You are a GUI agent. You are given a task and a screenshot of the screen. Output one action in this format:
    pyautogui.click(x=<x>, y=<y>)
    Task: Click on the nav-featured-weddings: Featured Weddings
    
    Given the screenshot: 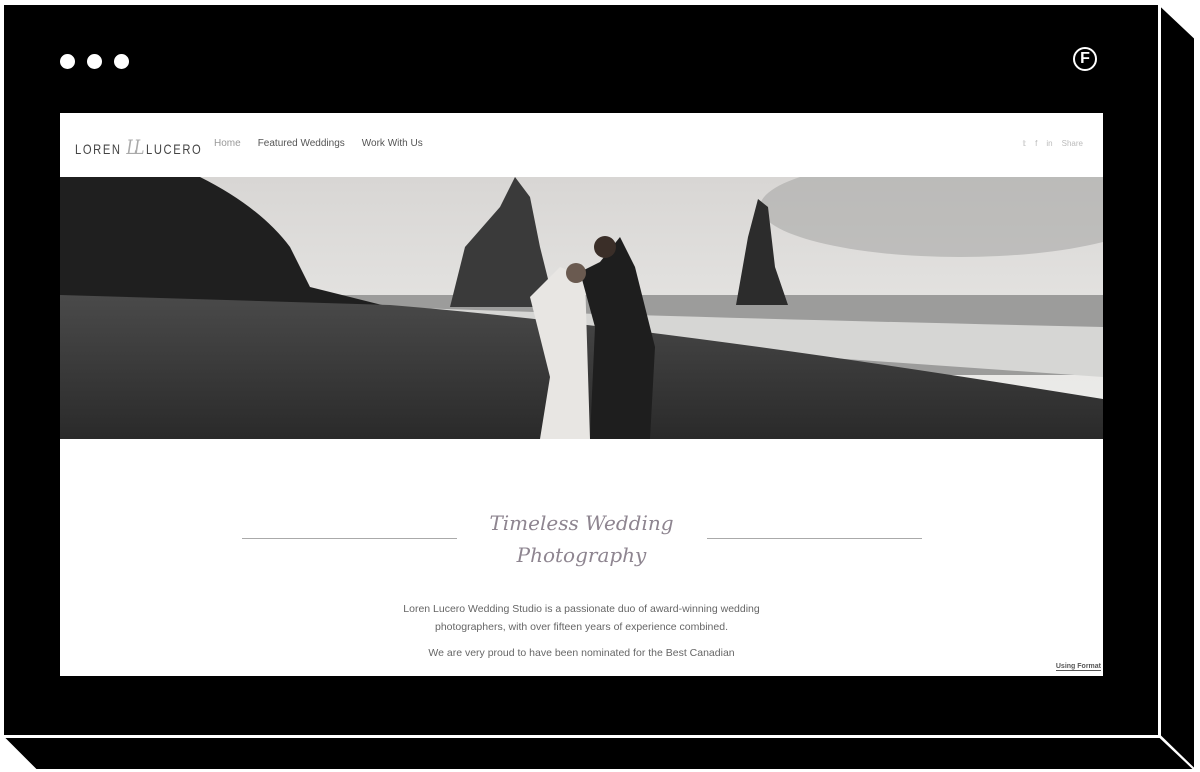 What is the action you would take?
    pyautogui.click(x=301, y=143)
    